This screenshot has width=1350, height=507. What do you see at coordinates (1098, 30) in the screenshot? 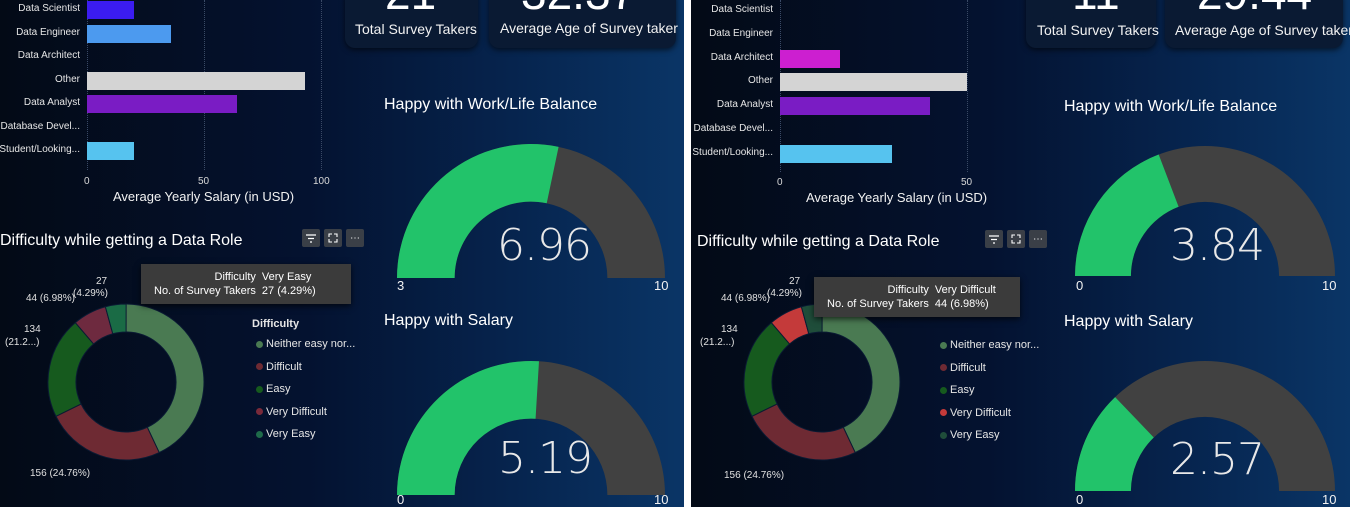
I see `card-label: Total Survey Takers` at bounding box center [1098, 30].